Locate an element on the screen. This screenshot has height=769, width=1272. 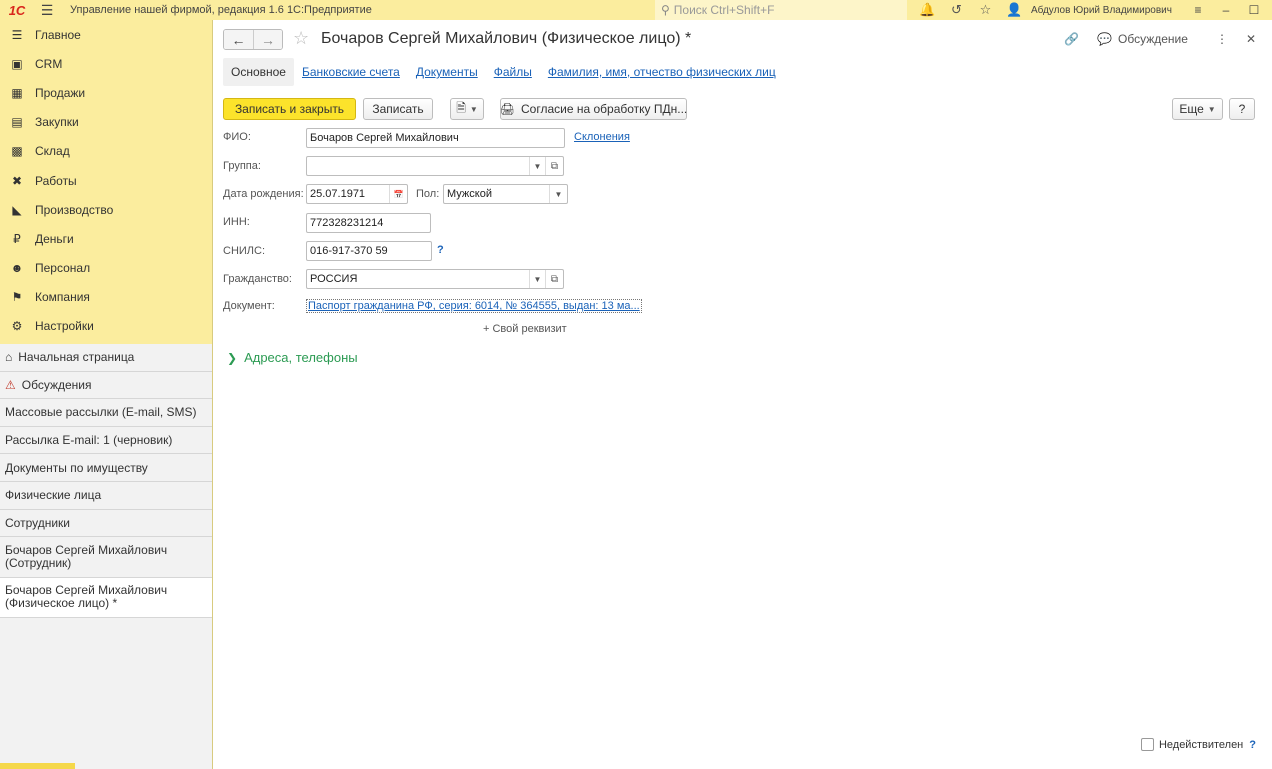
declension-link: Склонения is located at coordinates (602, 137).